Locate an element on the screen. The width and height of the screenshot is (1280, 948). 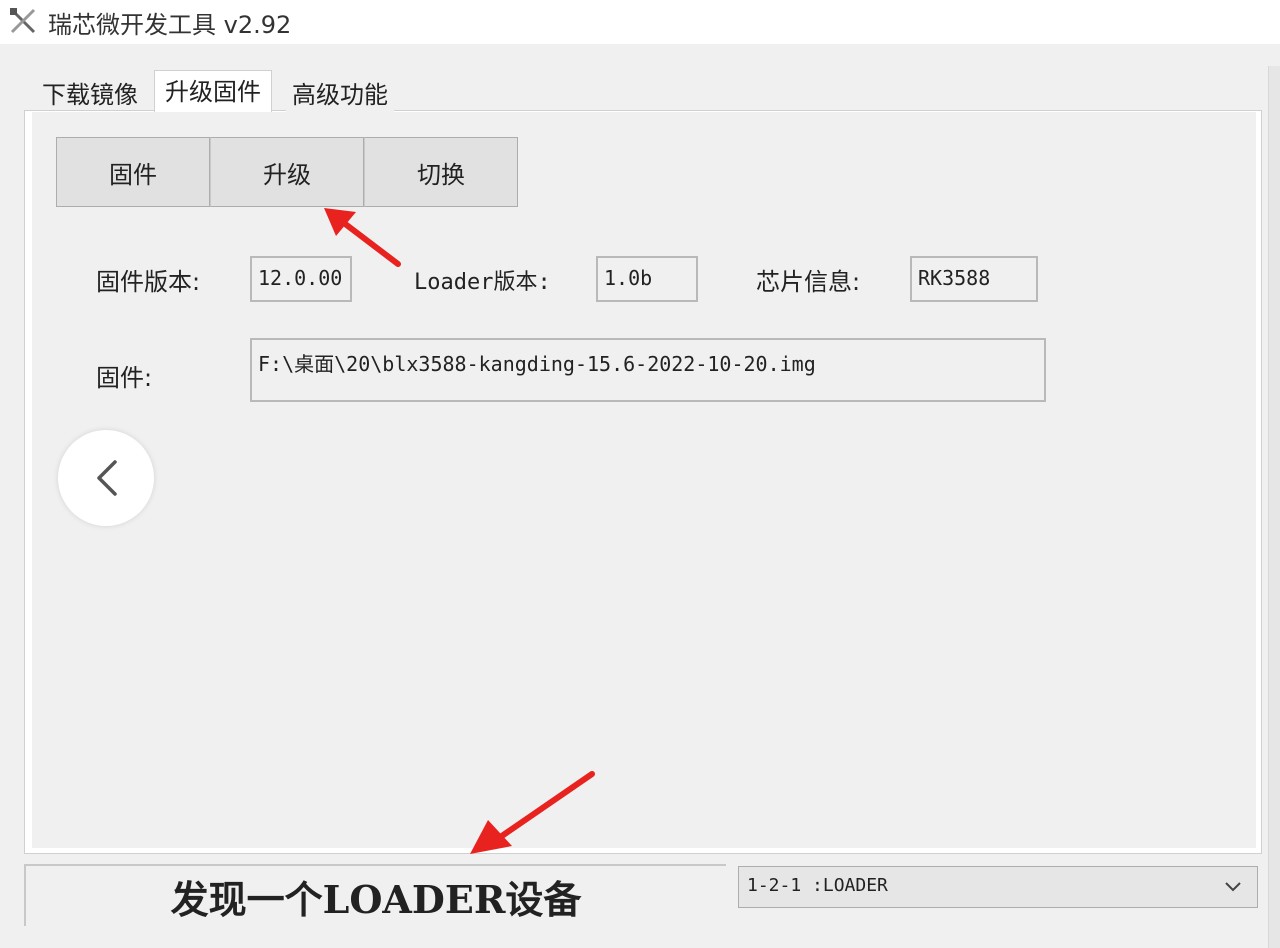
chevron-left-icon is located at coordinates (107, 478).